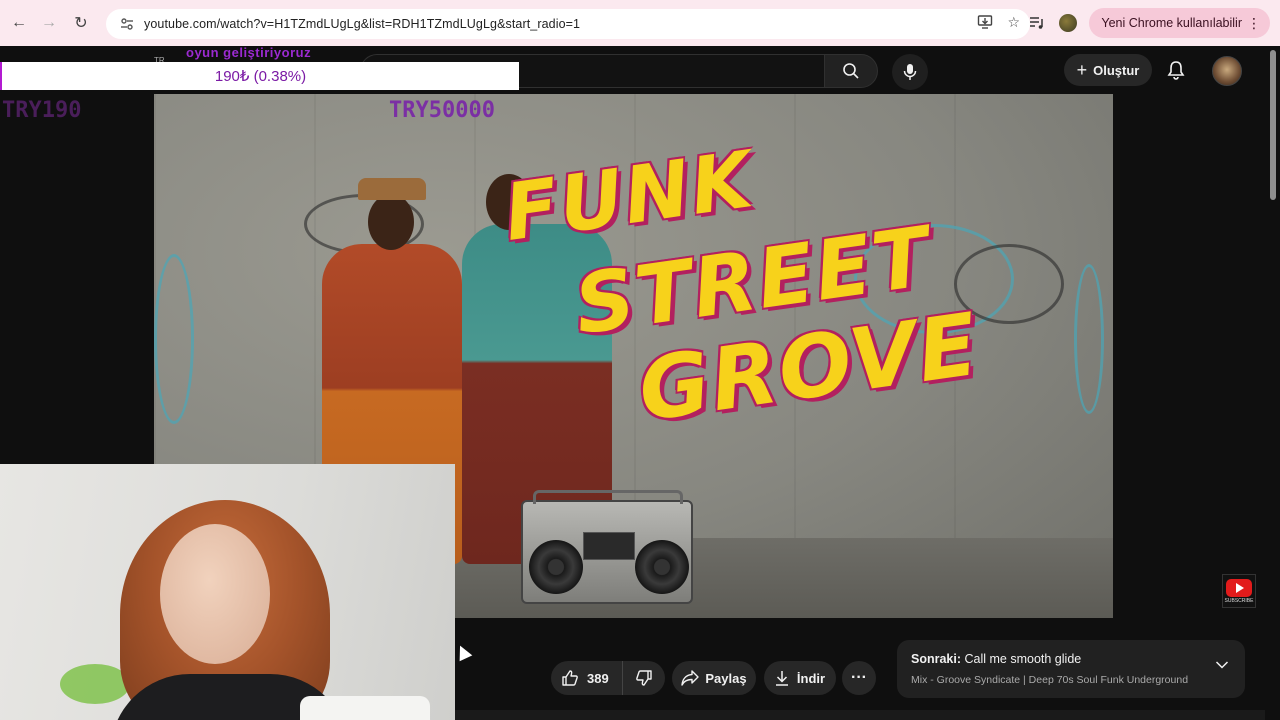  I want to click on youtube-logo-icon, so click(1239, 587).